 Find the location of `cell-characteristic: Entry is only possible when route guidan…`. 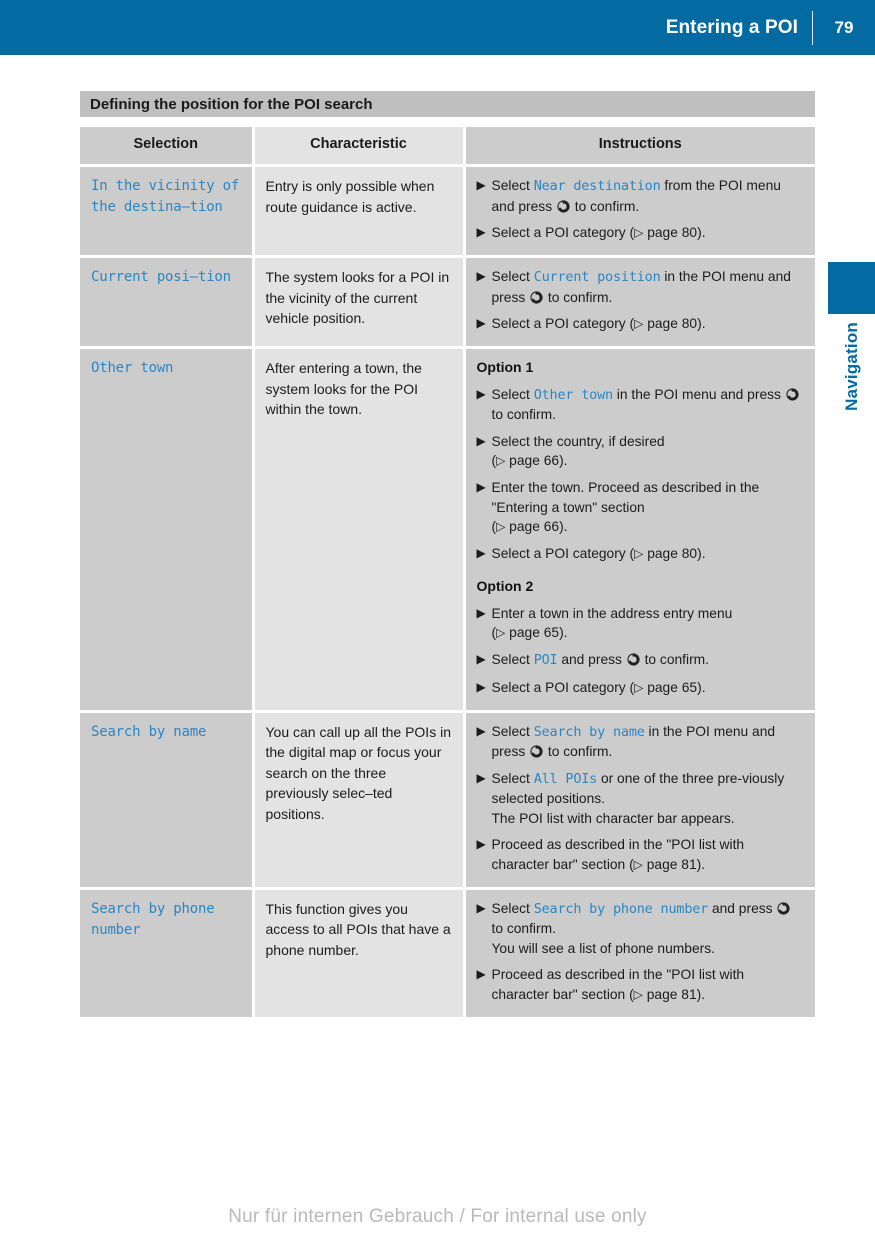

cell-characteristic: Entry is only possible when route guidan… is located at coordinates (359, 211).